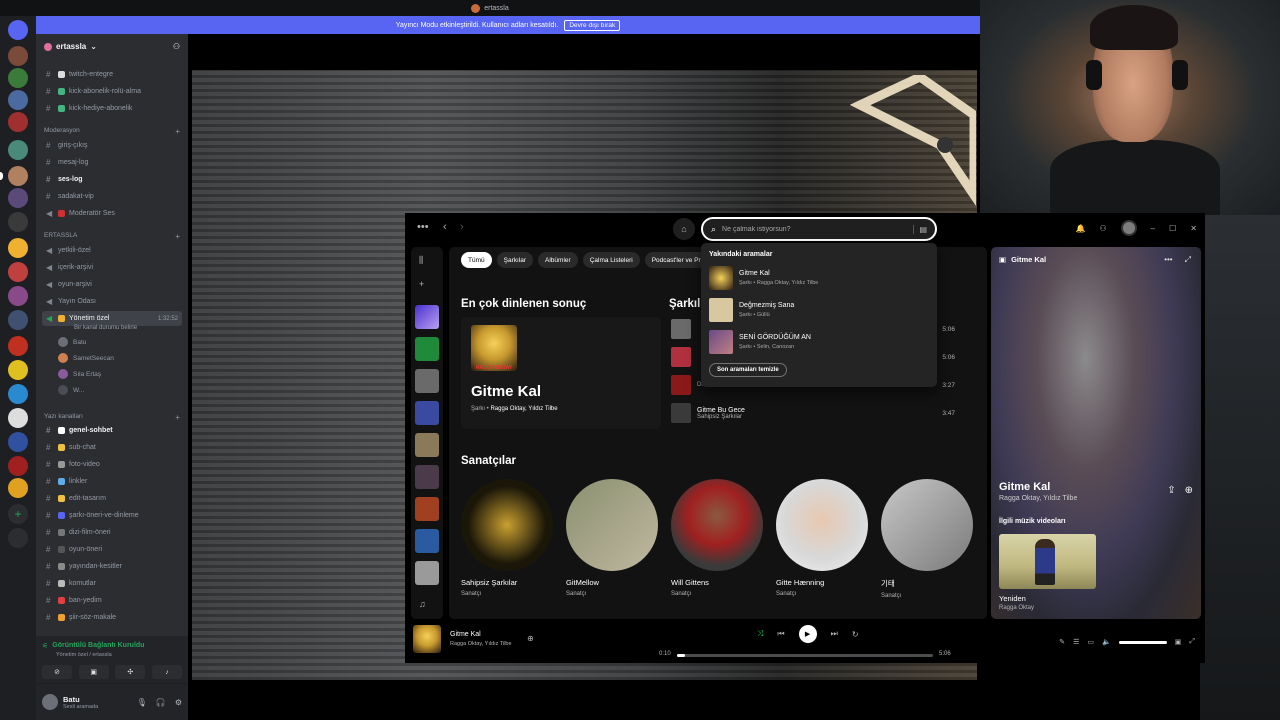 This screenshot has height=720, width=1280. I want to click on add-circle-icon: ⊕, so click(530, 638).